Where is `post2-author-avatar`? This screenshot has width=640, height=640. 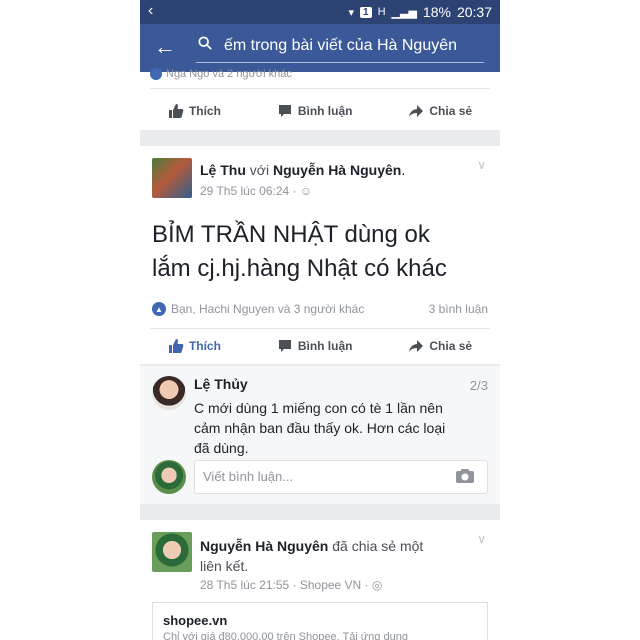 post2-author-avatar is located at coordinates (172, 552).